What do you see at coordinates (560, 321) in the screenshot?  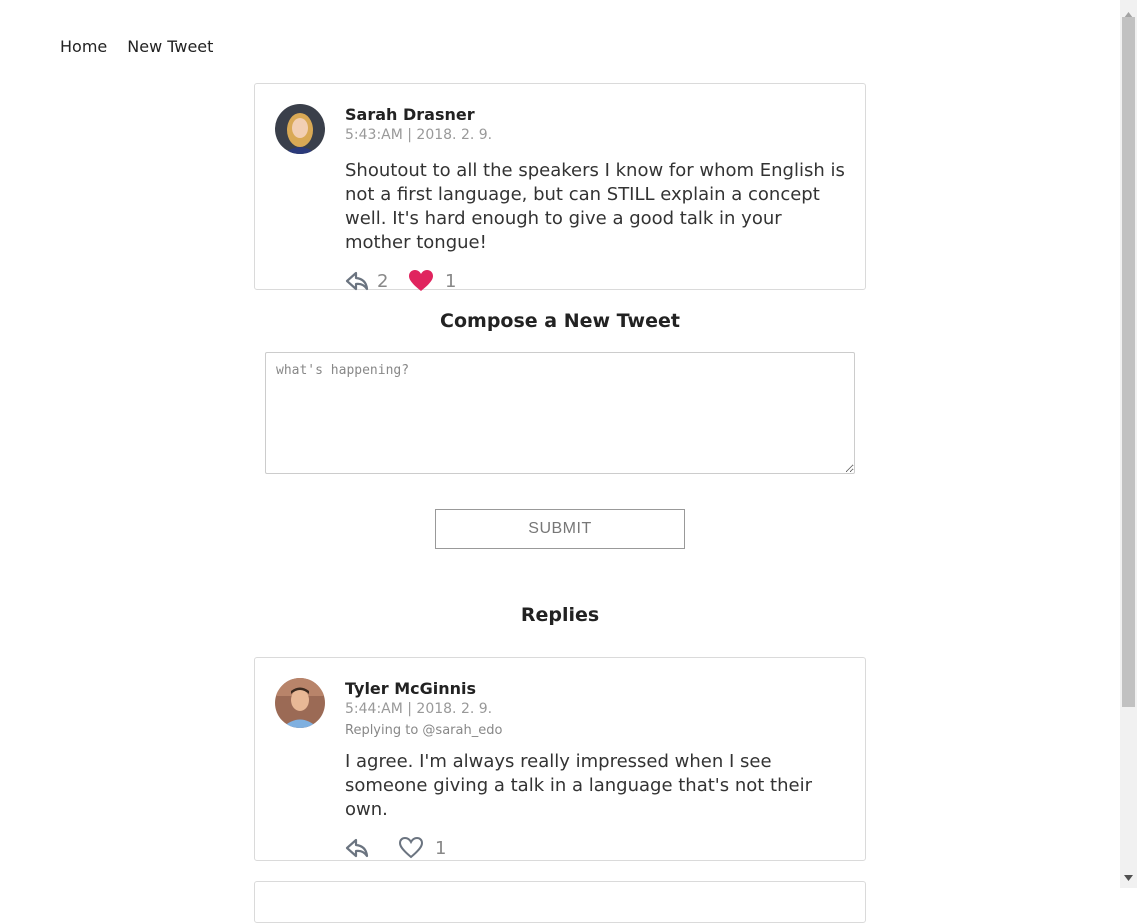 I see `compose-title: Compose a New Tweet` at bounding box center [560, 321].